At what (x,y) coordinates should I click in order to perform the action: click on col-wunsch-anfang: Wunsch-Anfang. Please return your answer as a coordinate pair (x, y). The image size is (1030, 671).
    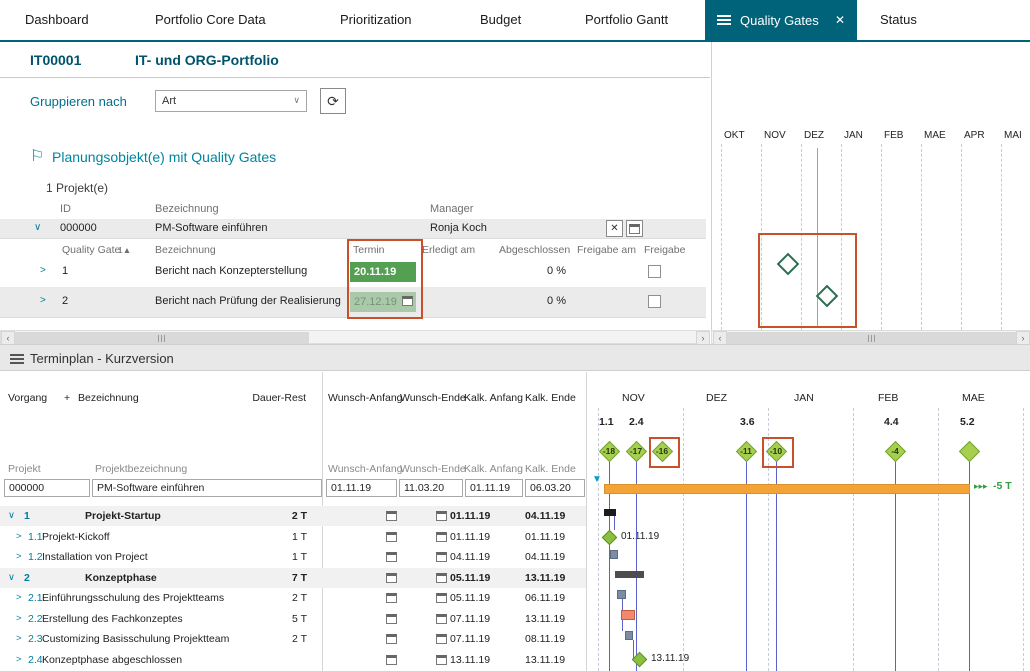
    Looking at the image, I should click on (365, 398).